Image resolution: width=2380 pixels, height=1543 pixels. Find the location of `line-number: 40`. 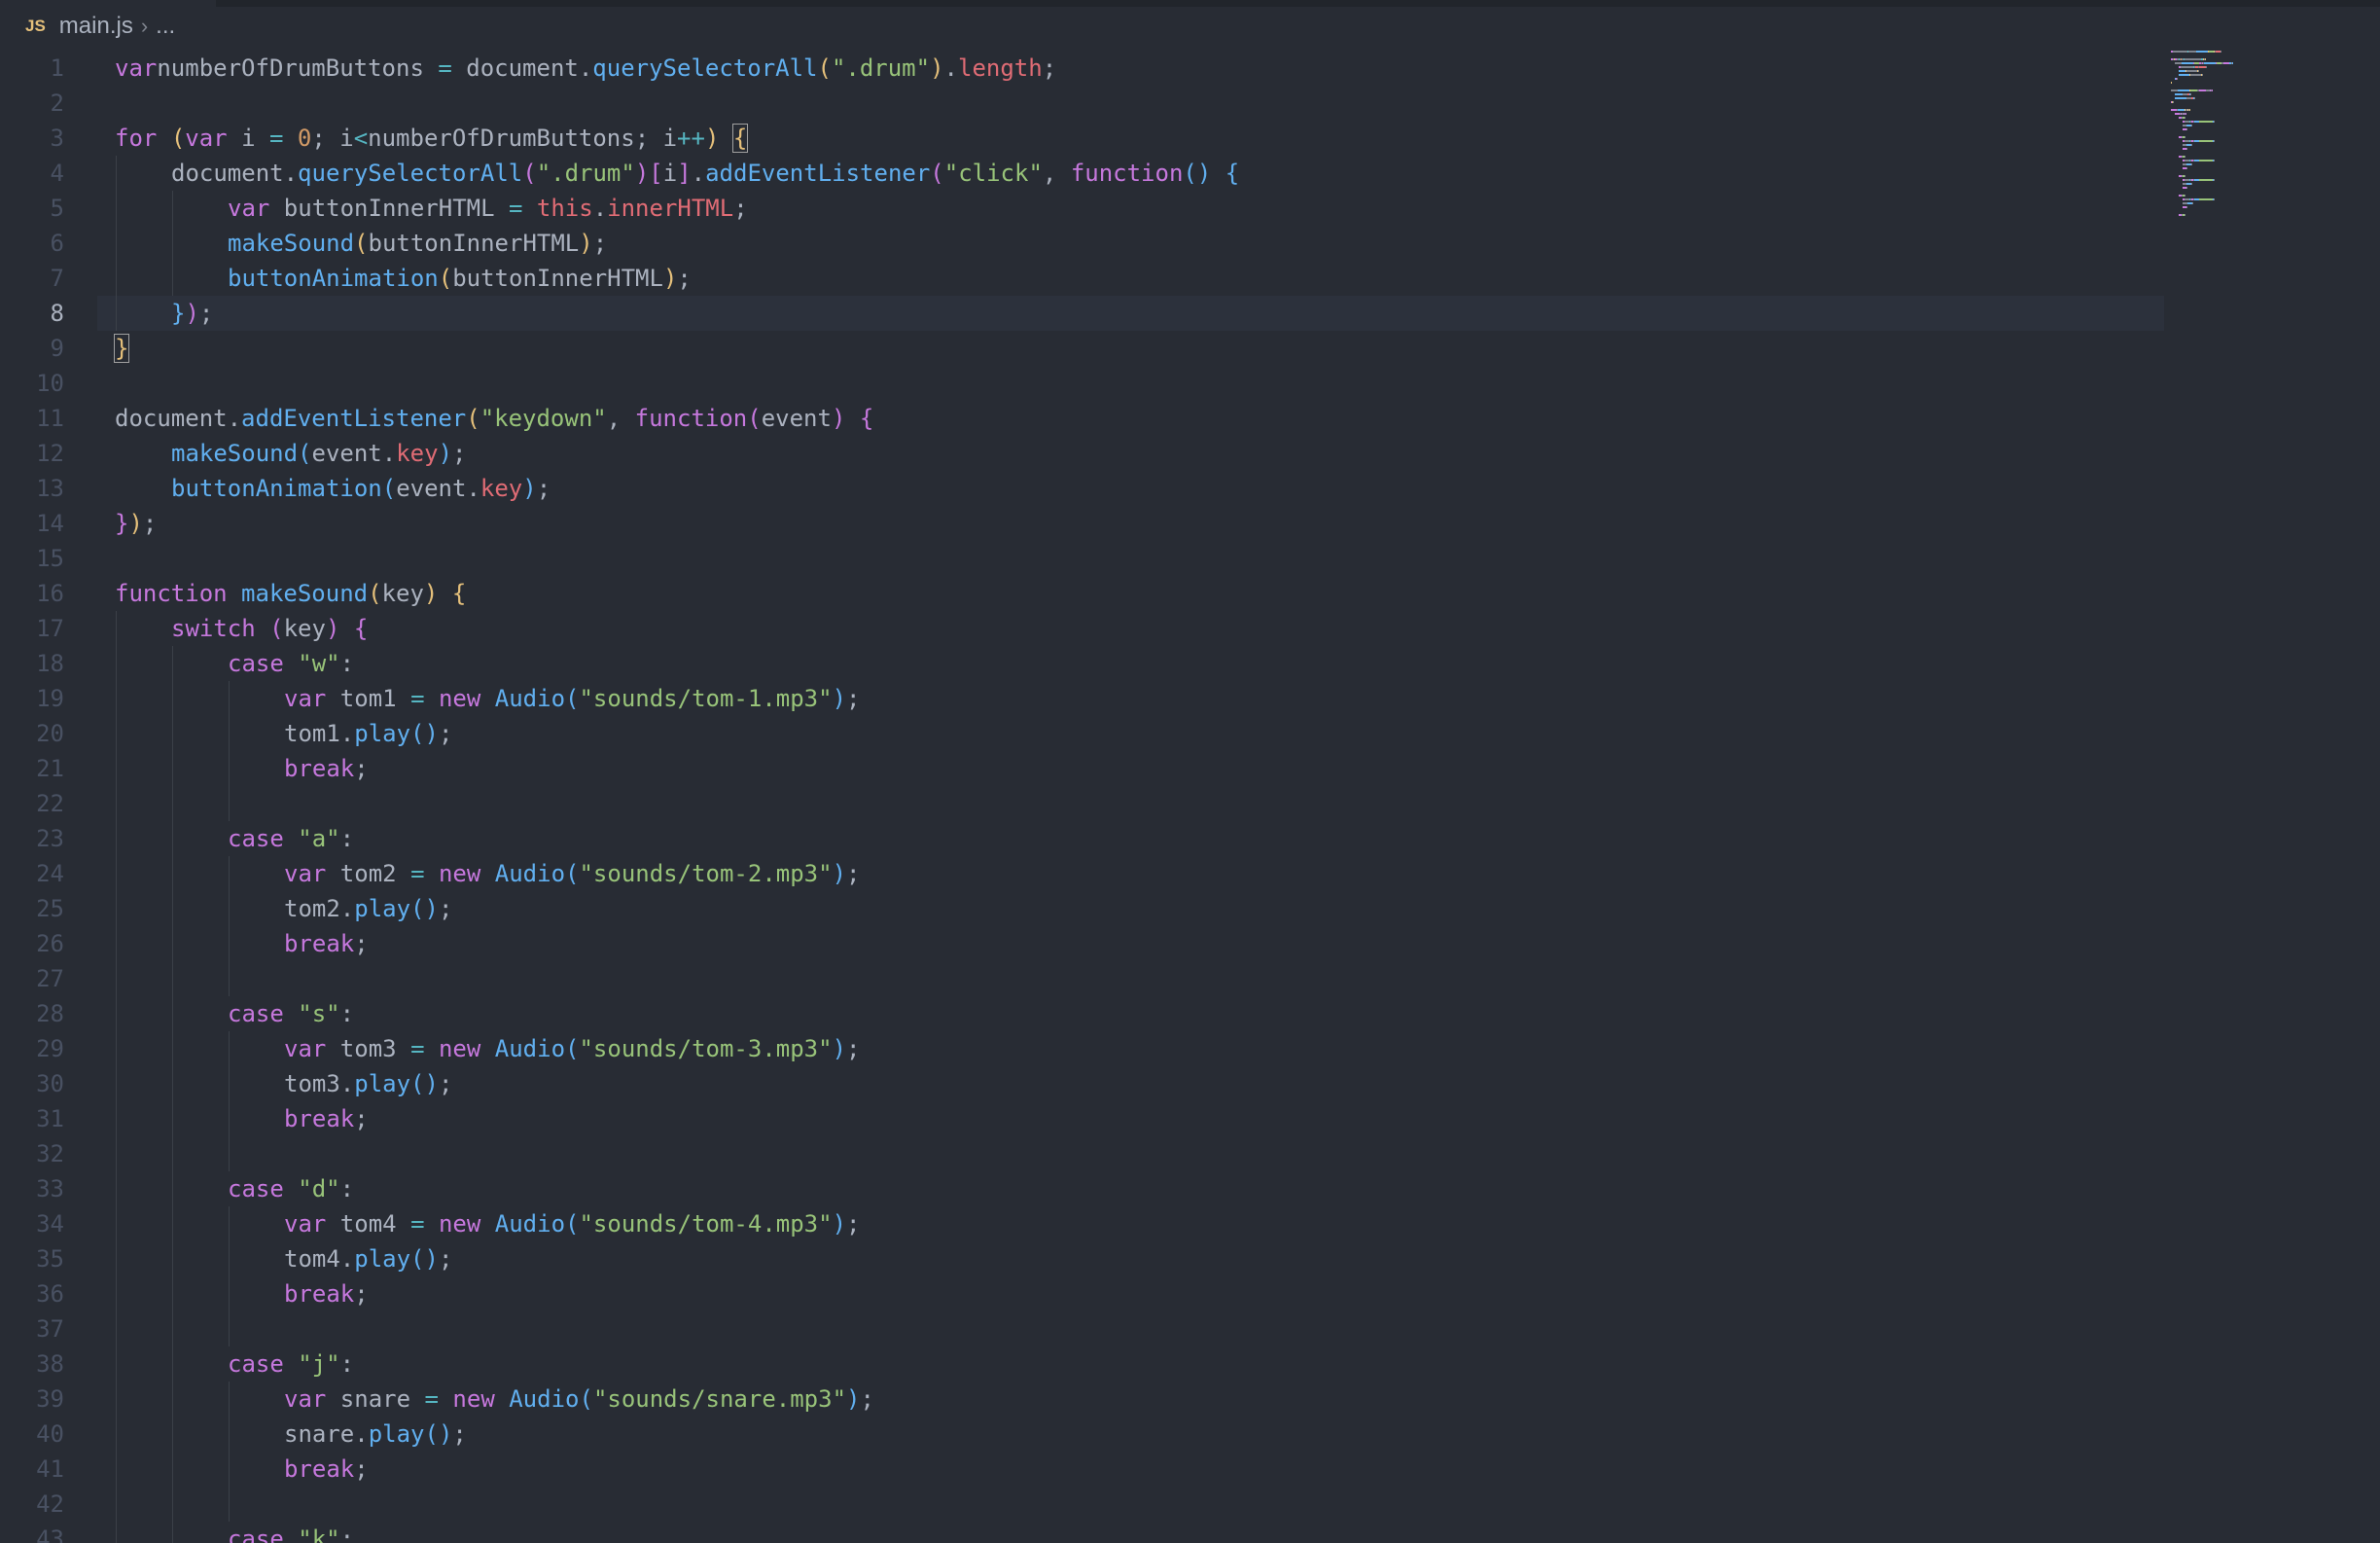

line-number: 40 is located at coordinates (50, 1434).